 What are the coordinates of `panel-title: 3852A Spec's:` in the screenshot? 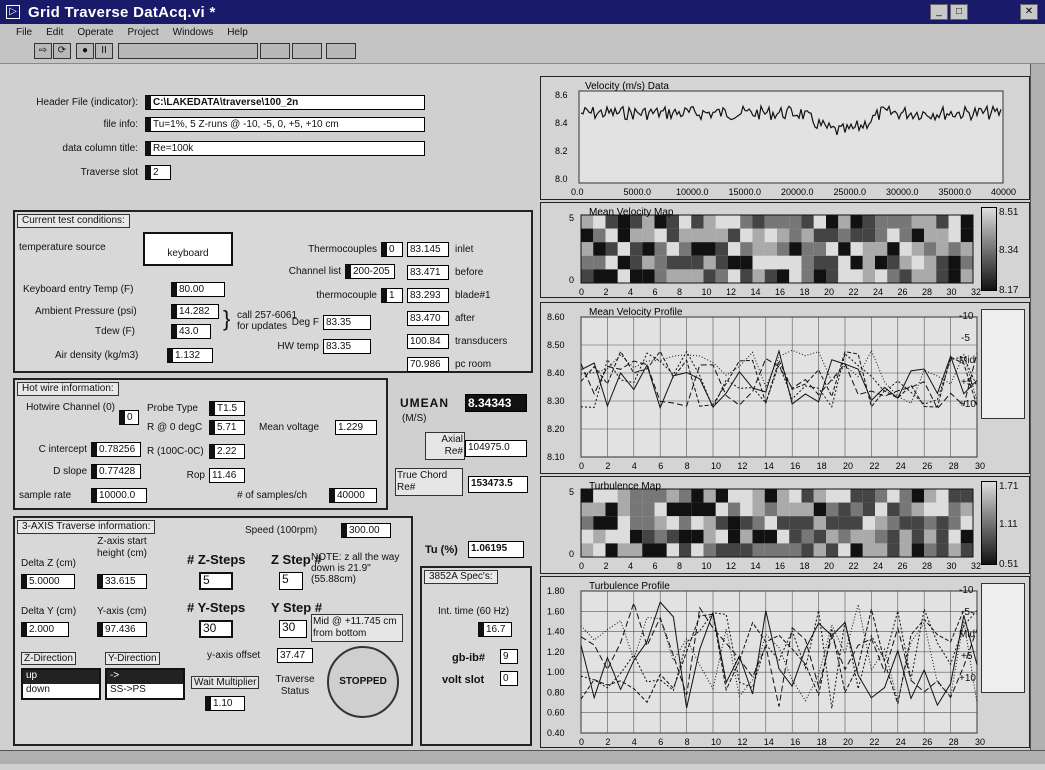 It's located at (461, 577).